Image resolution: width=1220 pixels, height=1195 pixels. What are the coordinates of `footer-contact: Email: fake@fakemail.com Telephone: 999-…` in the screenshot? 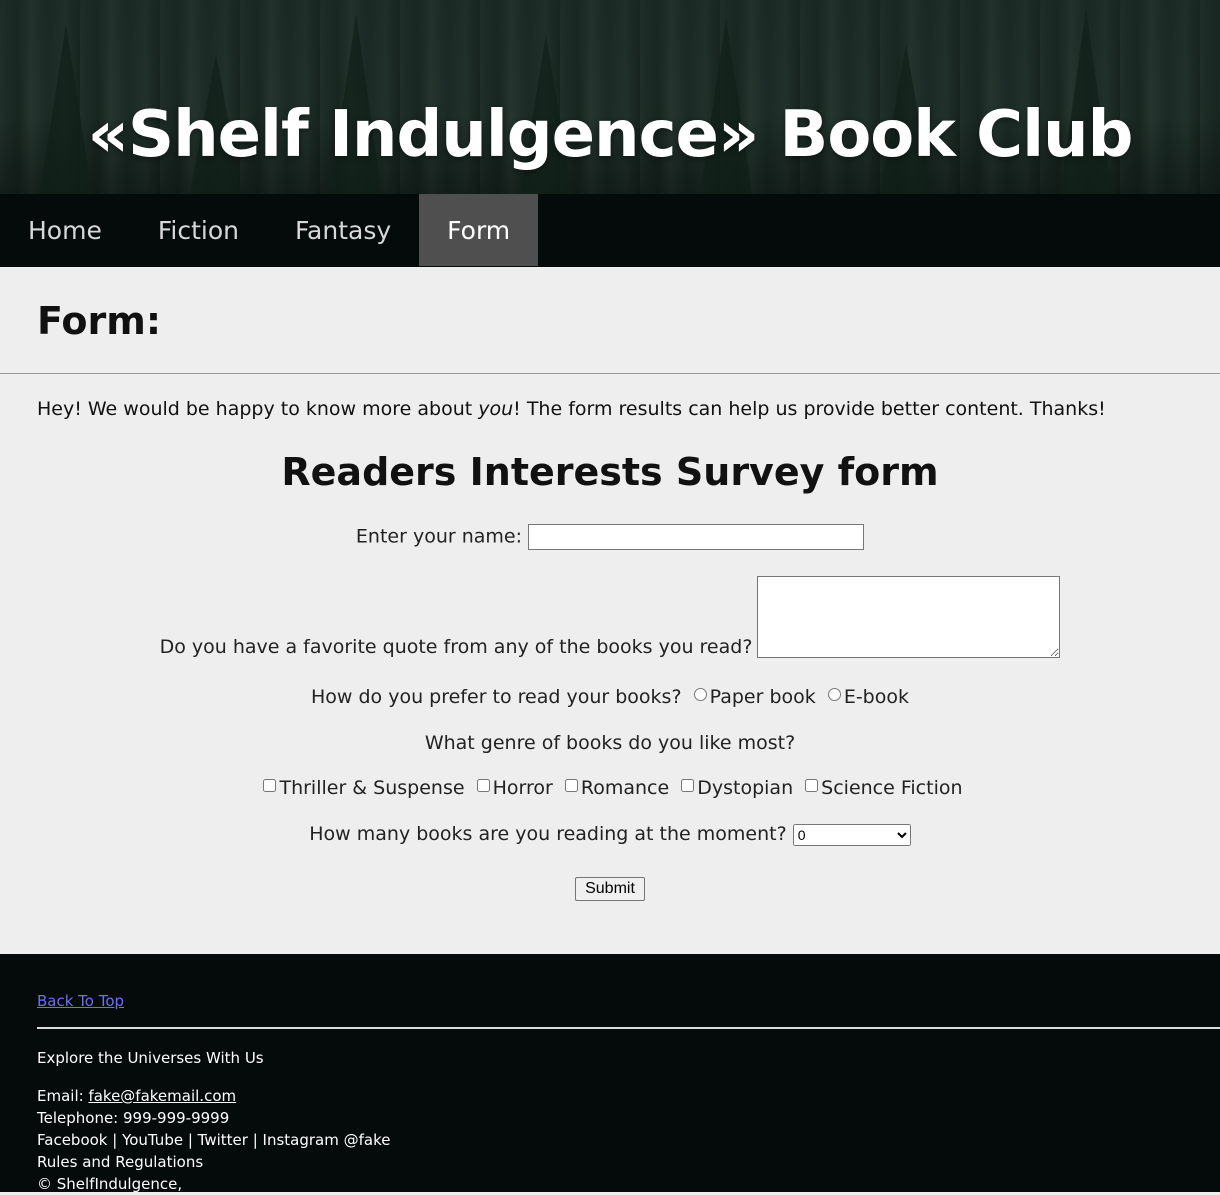 It's located at (628, 1140).